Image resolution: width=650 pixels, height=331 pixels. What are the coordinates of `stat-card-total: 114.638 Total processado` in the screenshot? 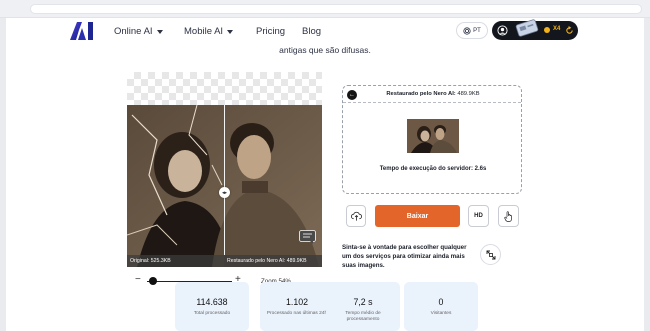 It's located at (212, 306).